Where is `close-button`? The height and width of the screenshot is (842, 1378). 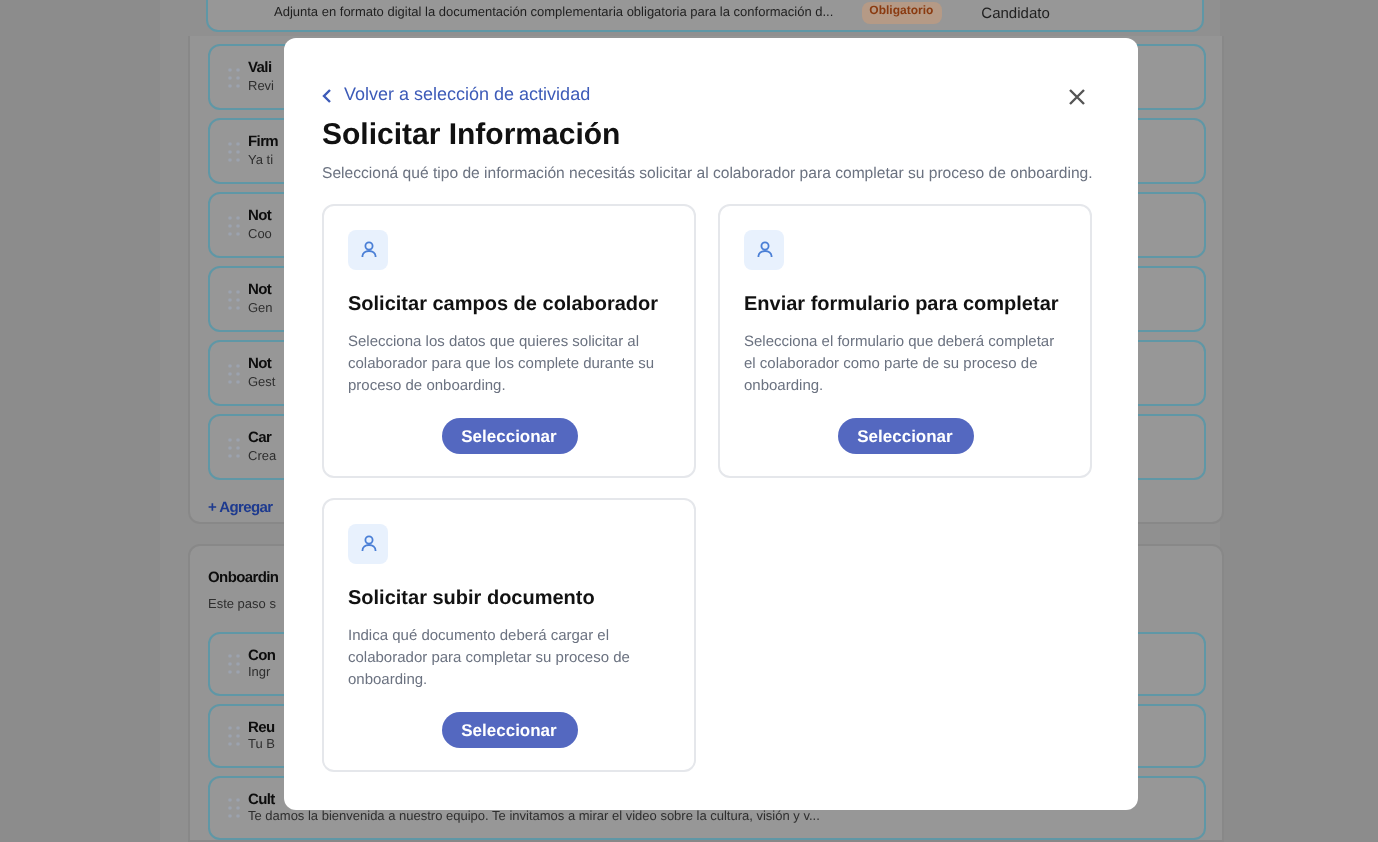 close-button is located at coordinates (1077, 97).